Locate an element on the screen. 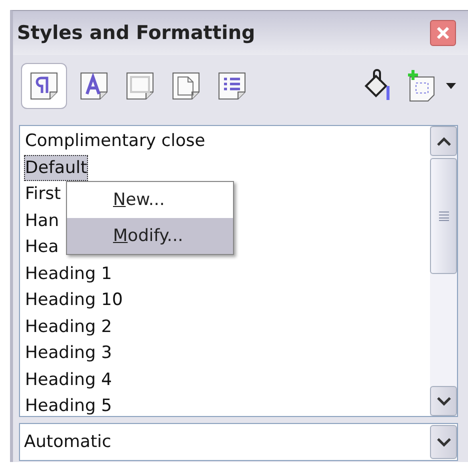 Image resolution: width=468 pixels, height=472 pixels. dropdown-caret-icon is located at coordinates (451, 86).